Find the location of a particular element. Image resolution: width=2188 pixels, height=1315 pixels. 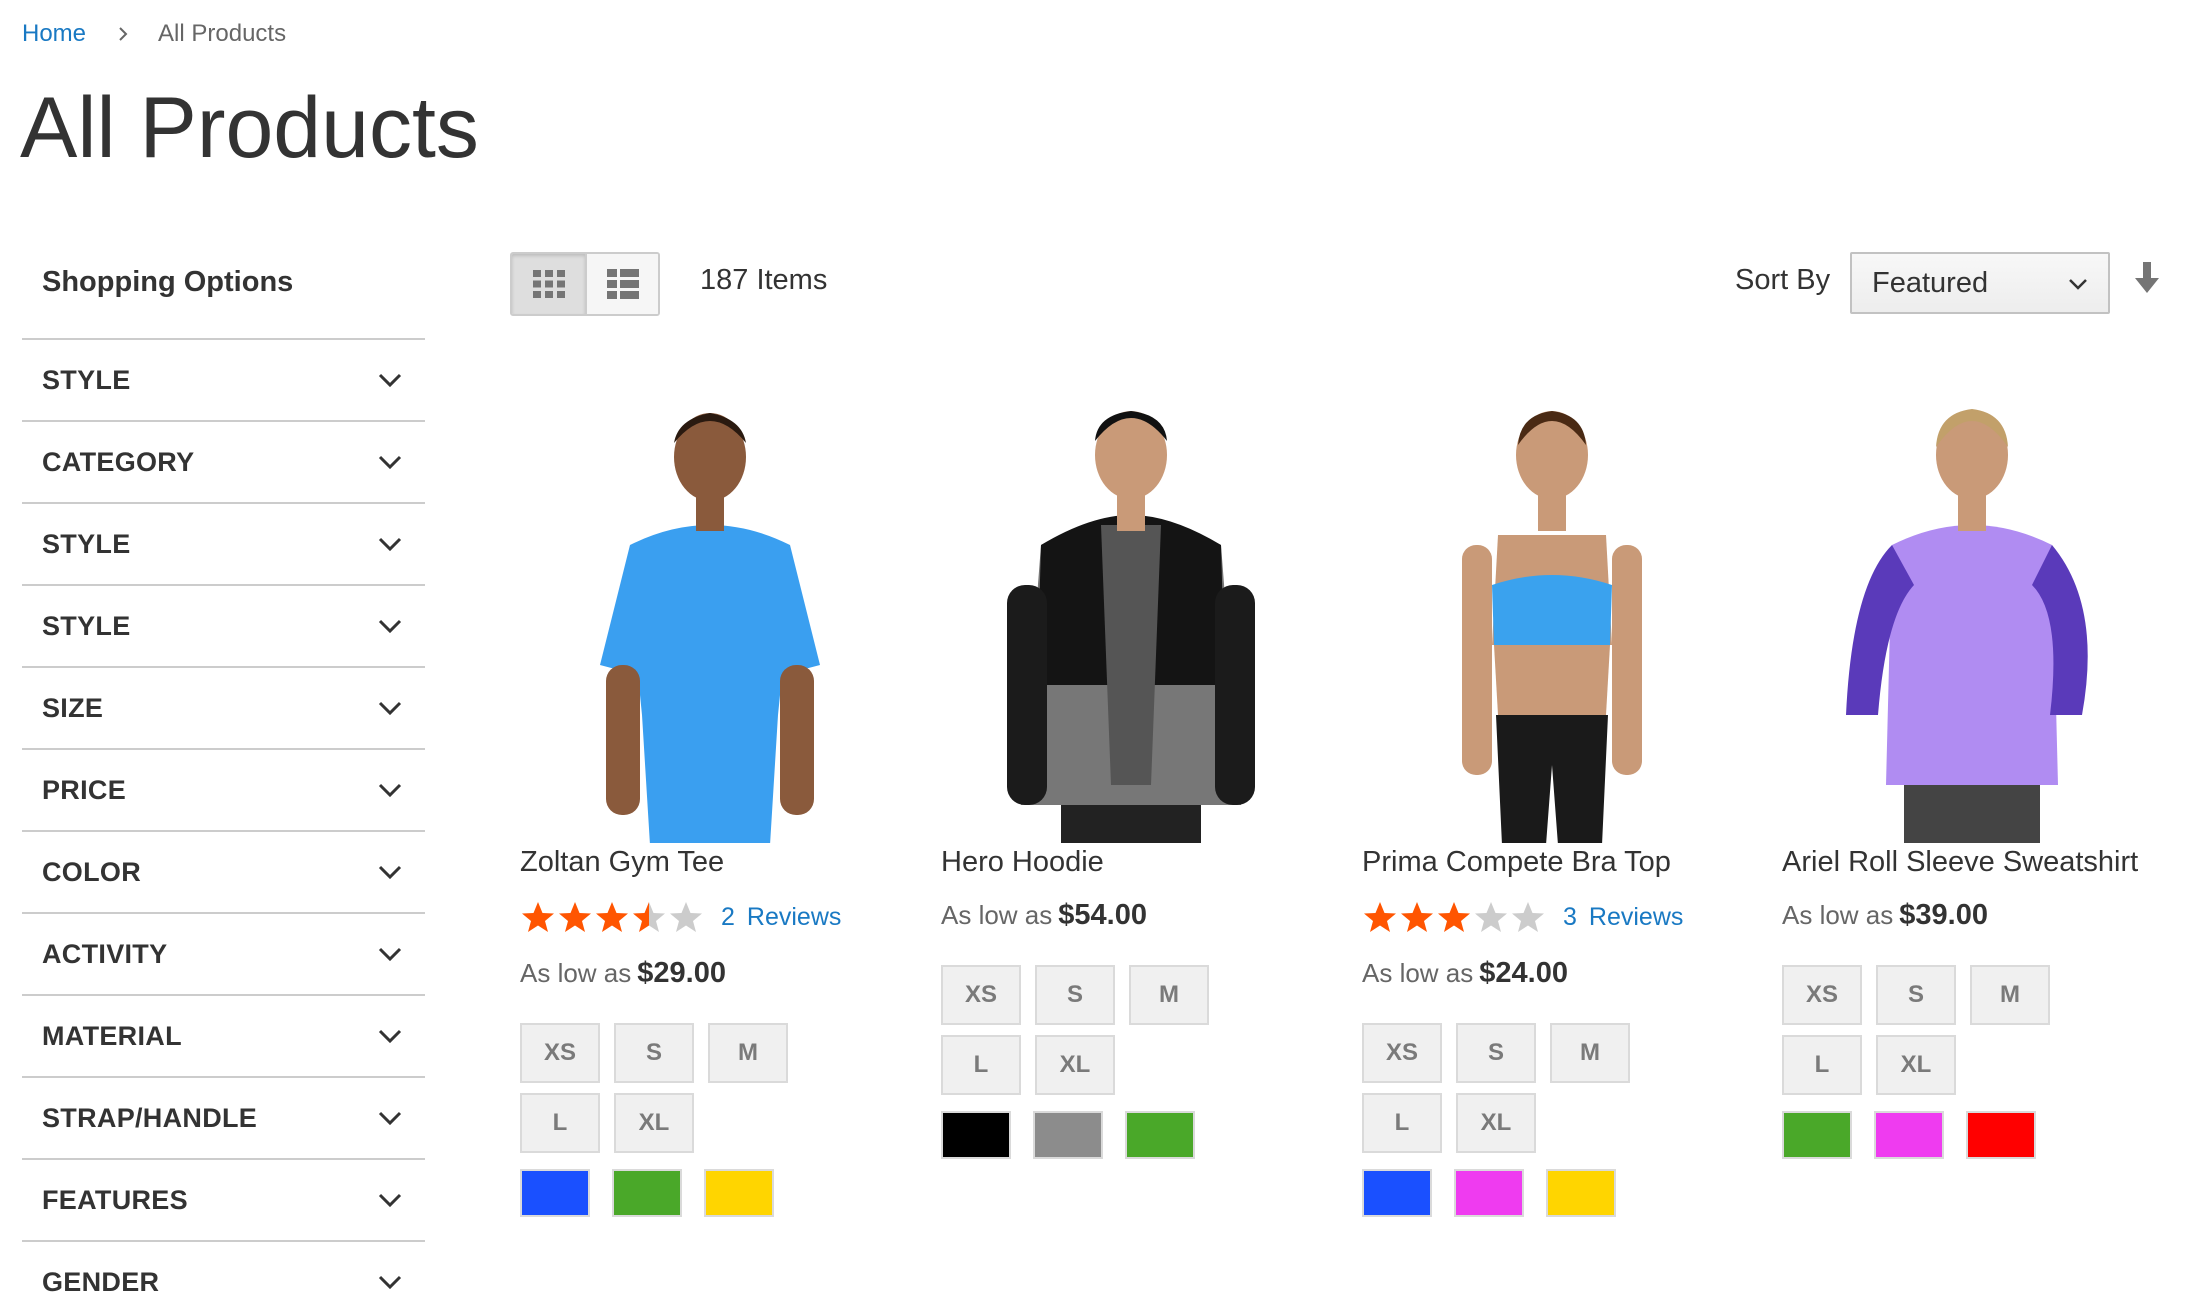

filter-category: CATEGORY is located at coordinates (223, 463).